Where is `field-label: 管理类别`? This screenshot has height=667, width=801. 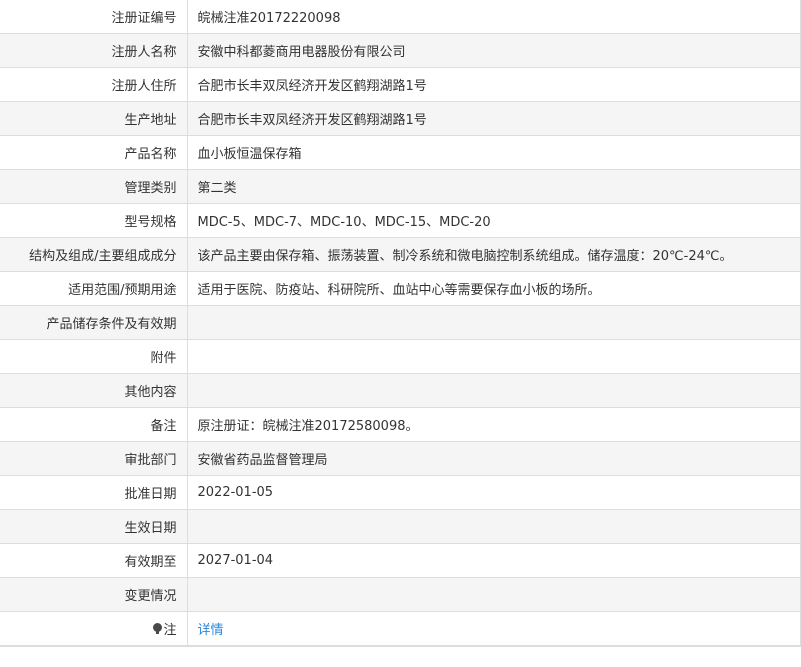 field-label: 管理类别 is located at coordinates (94, 186).